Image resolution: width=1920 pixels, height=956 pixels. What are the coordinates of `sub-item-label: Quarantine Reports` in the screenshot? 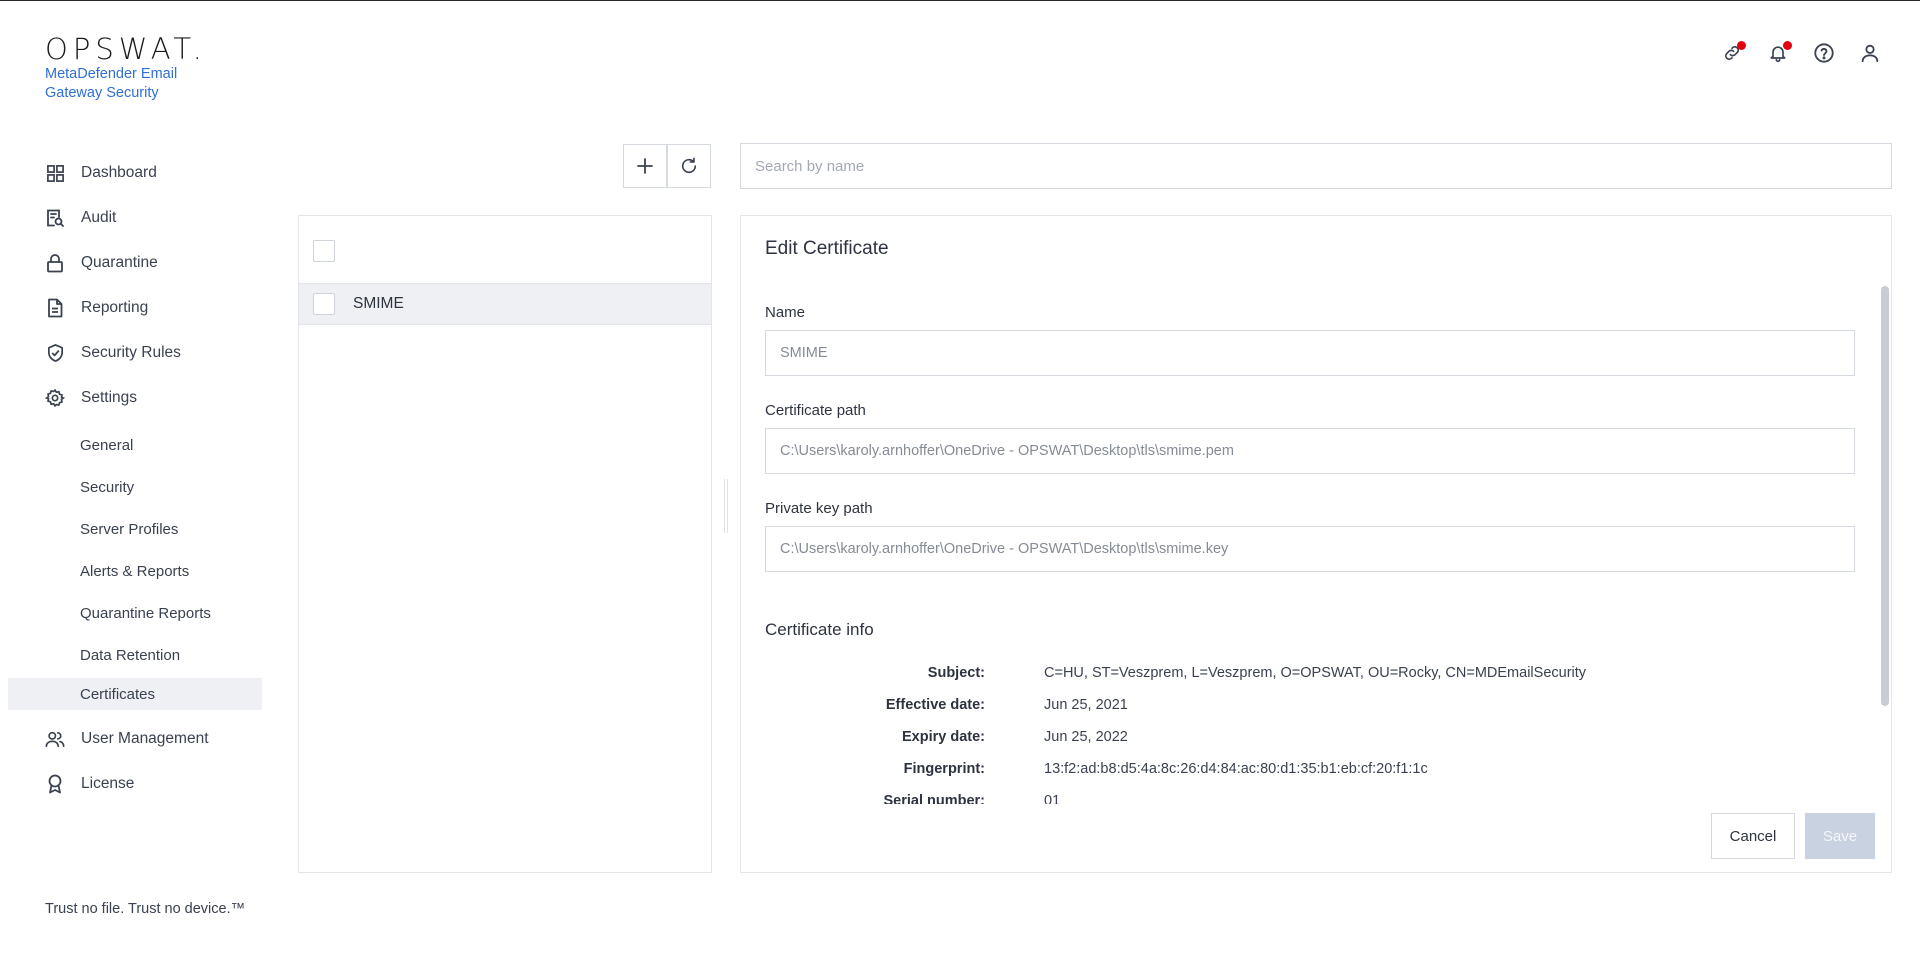 It's located at (145, 613).